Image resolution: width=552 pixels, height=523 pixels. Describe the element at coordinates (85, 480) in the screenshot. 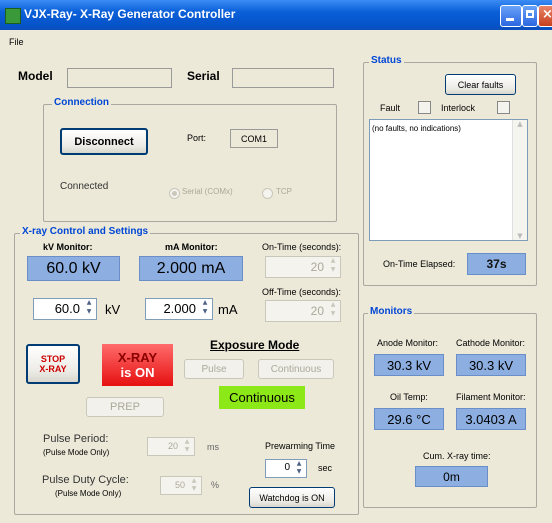

I see `duty-cycle-label: Pulse Duty Cycle:` at that location.